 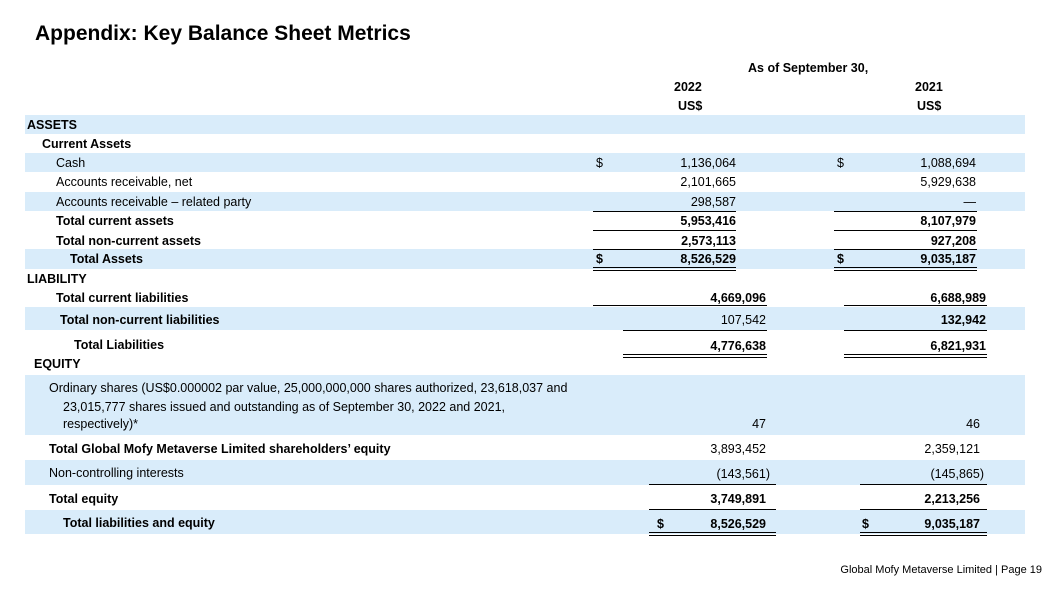 I want to click on tncl-2022: 107,542, so click(x=743, y=320).